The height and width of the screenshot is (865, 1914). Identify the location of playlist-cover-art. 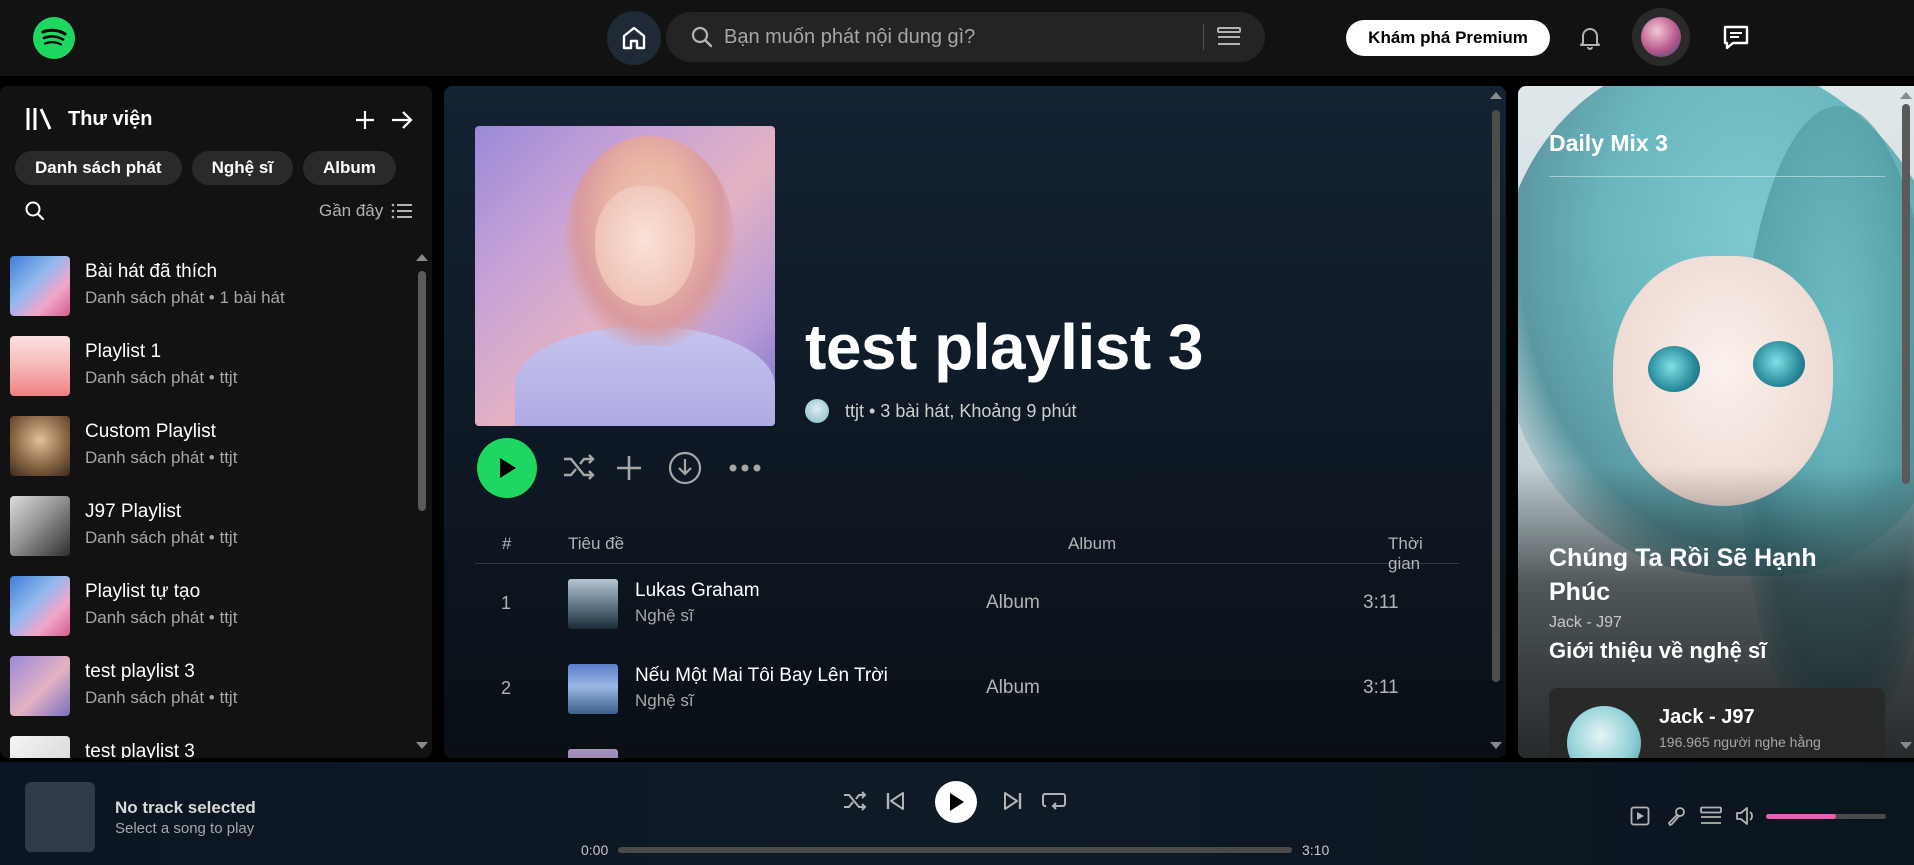
(625, 276).